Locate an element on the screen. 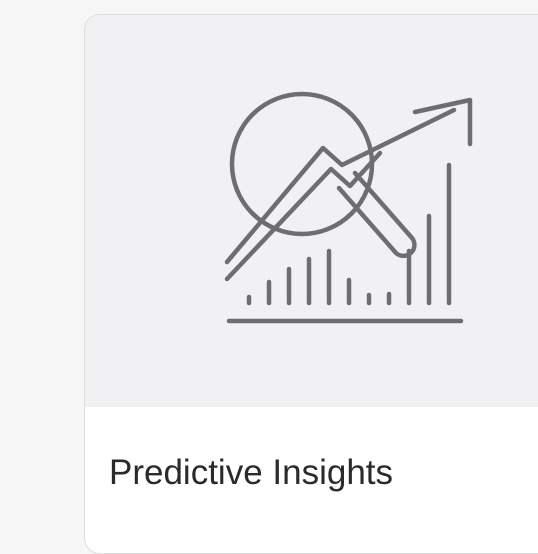 This screenshot has width=538, height=554. card-title: Predictive Insights is located at coordinates (251, 472).